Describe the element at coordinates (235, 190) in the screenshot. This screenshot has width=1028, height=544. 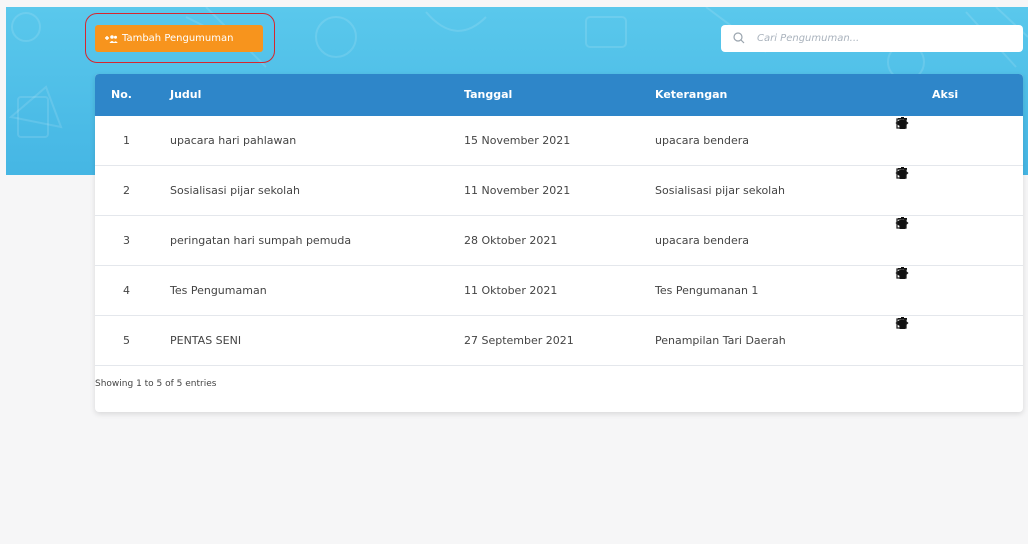
I see `cell-judul: Sosialisasi pijar sekolah` at that location.